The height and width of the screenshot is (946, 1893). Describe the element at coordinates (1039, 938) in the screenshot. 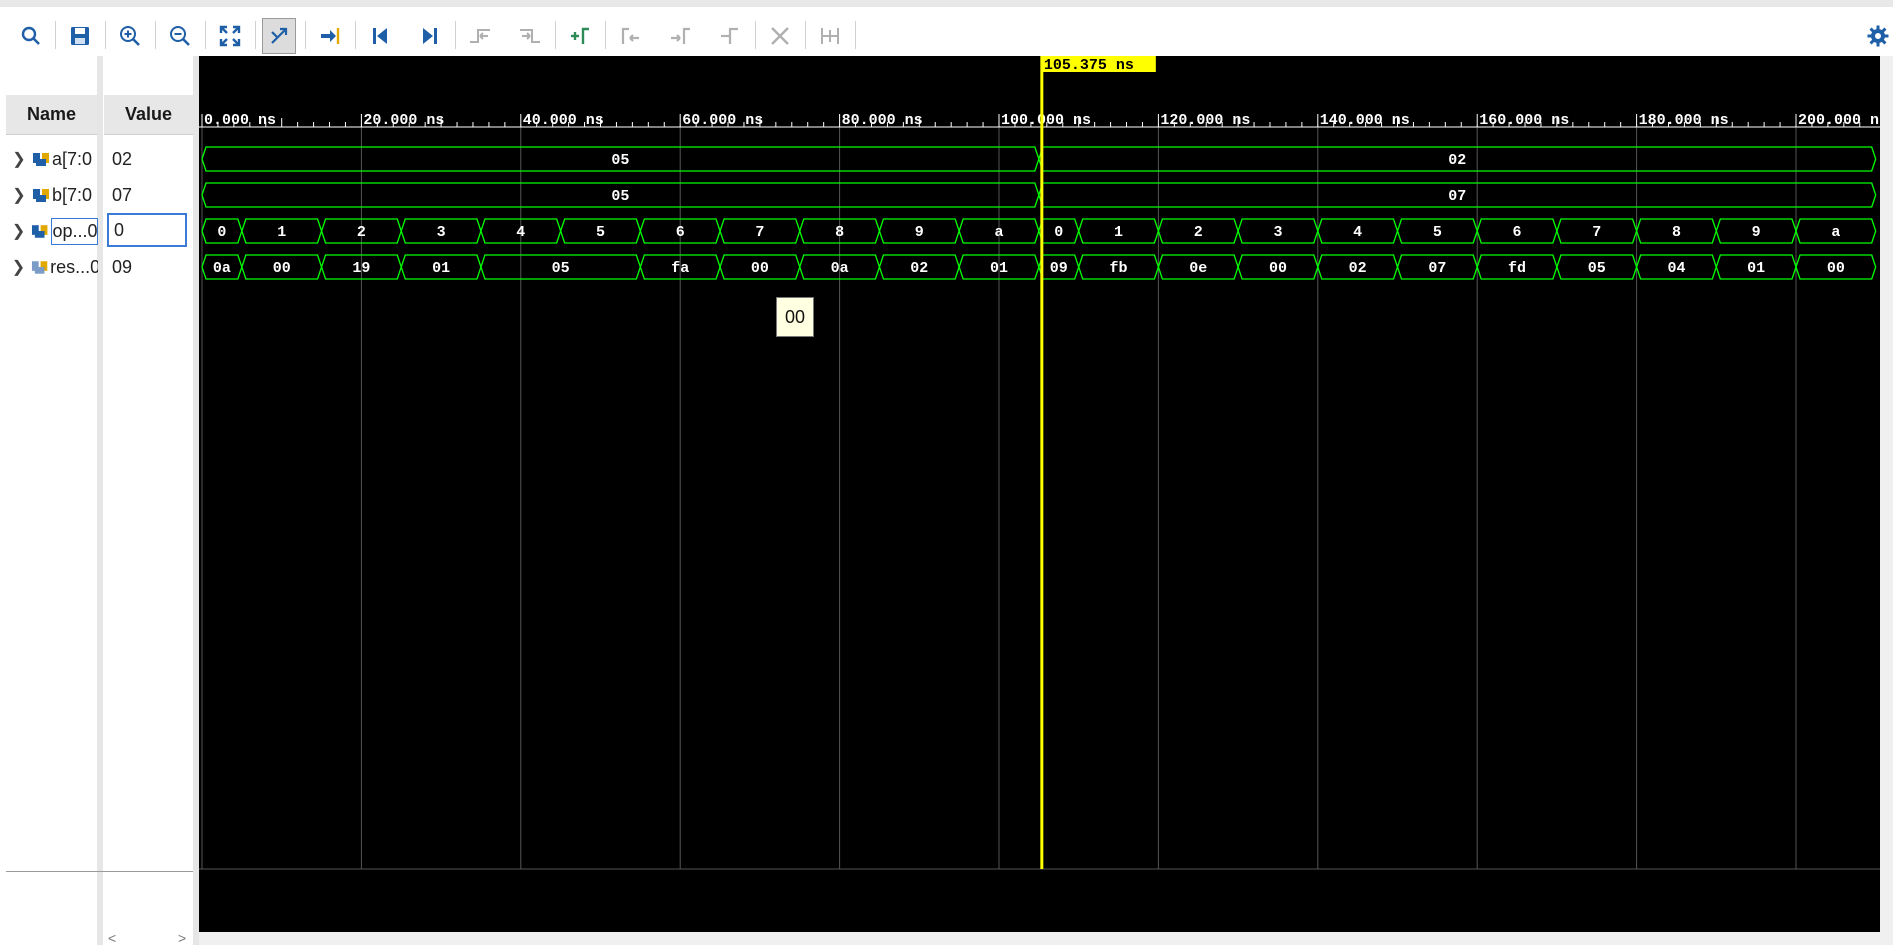

I see `horizontal-scrollbar` at that location.